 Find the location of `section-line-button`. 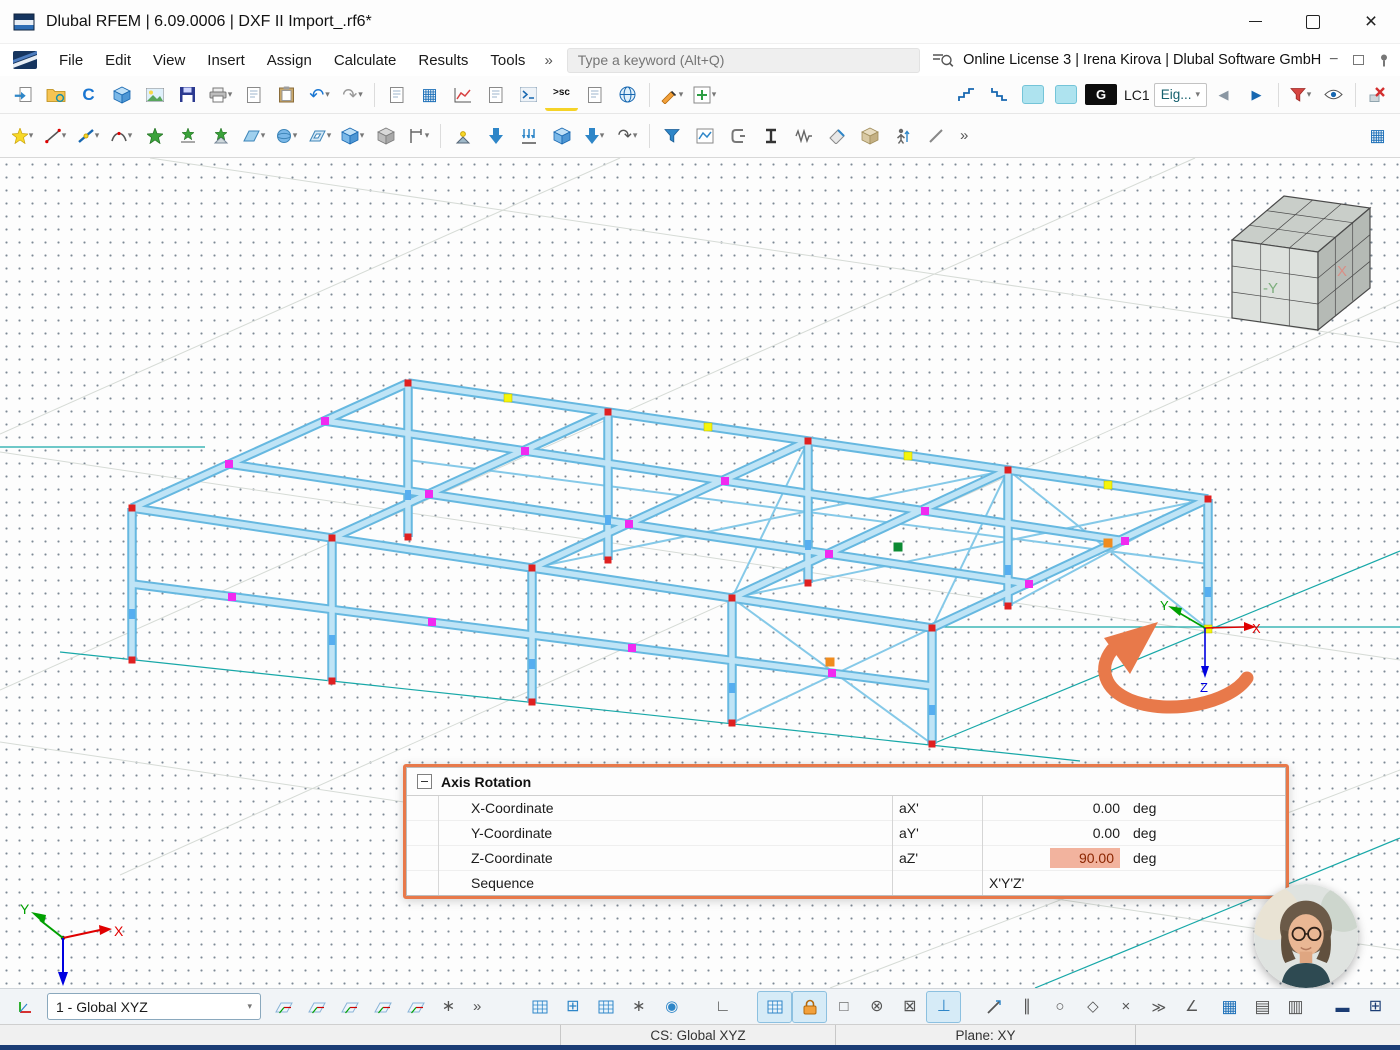

section-line-button is located at coordinates (935, 136).